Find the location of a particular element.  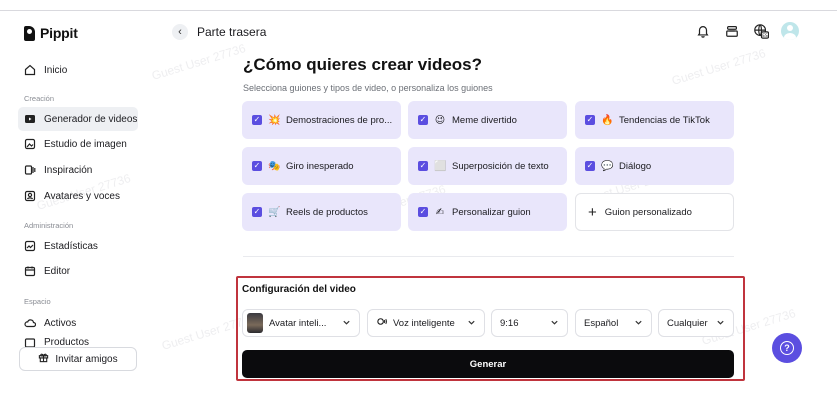

window-top-border is located at coordinates (418, 10).